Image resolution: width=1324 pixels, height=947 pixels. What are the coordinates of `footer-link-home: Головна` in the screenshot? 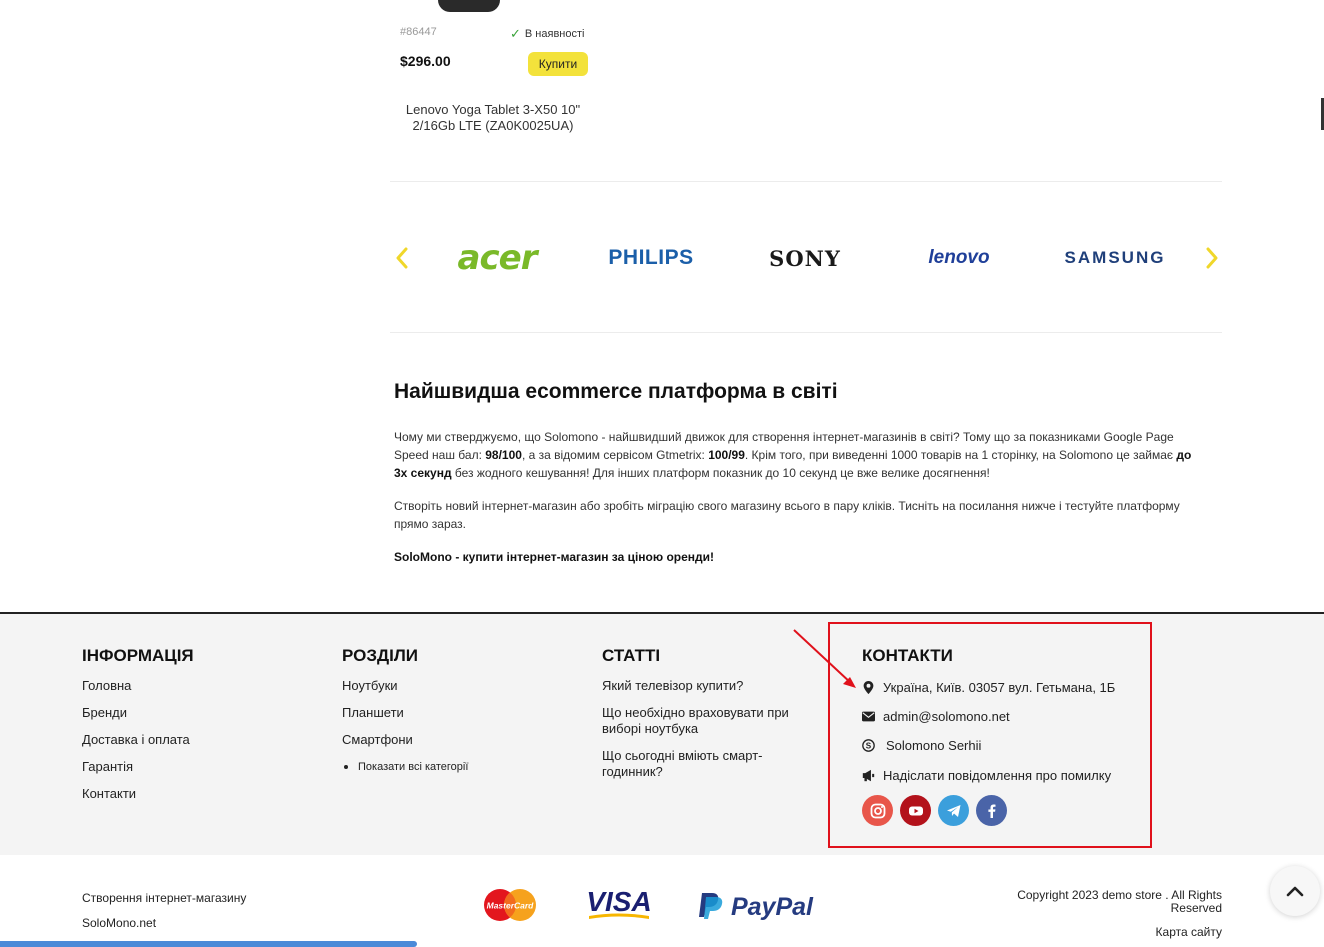 It's located at (138, 686).